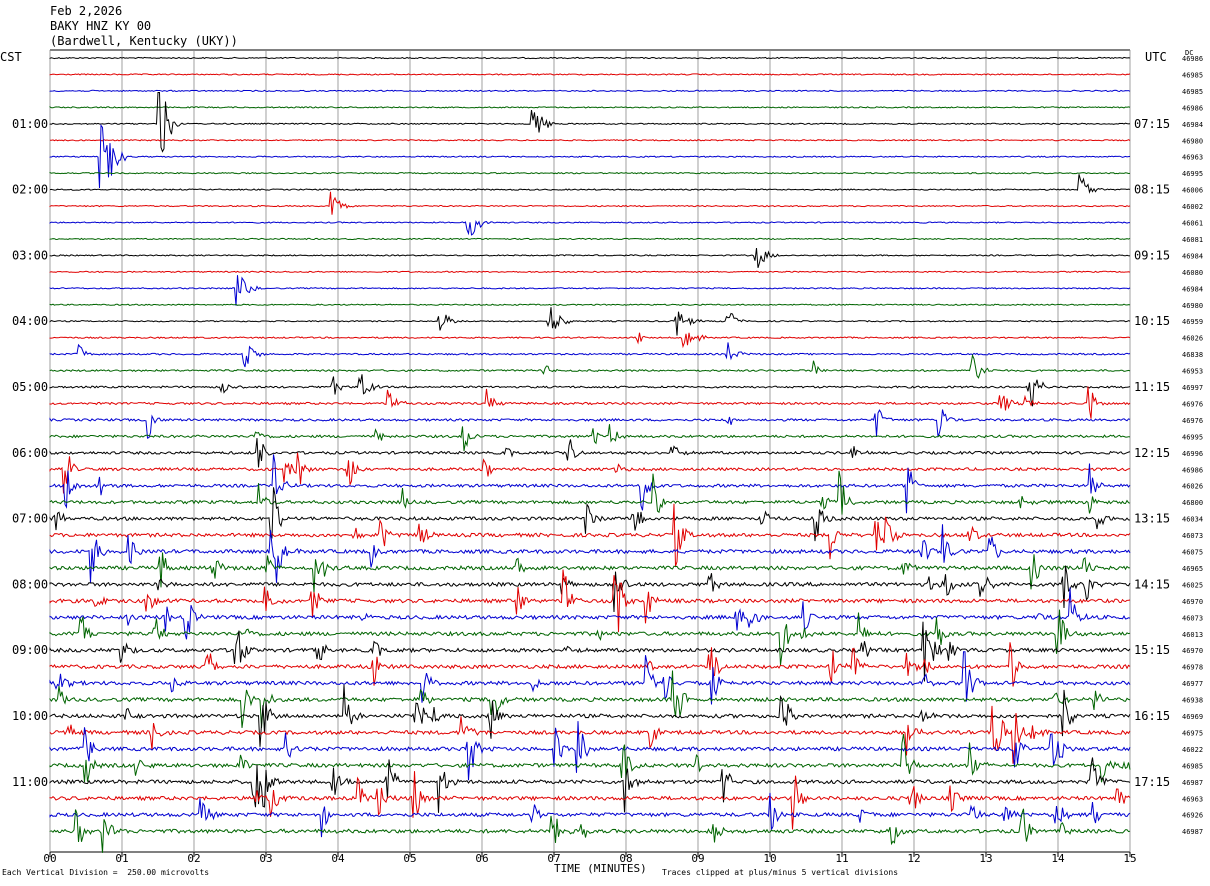  What do you see at coordinates (265, 858) in the screenshot?
I see `x-tick-label: 03` at bounding box center [265, 858].